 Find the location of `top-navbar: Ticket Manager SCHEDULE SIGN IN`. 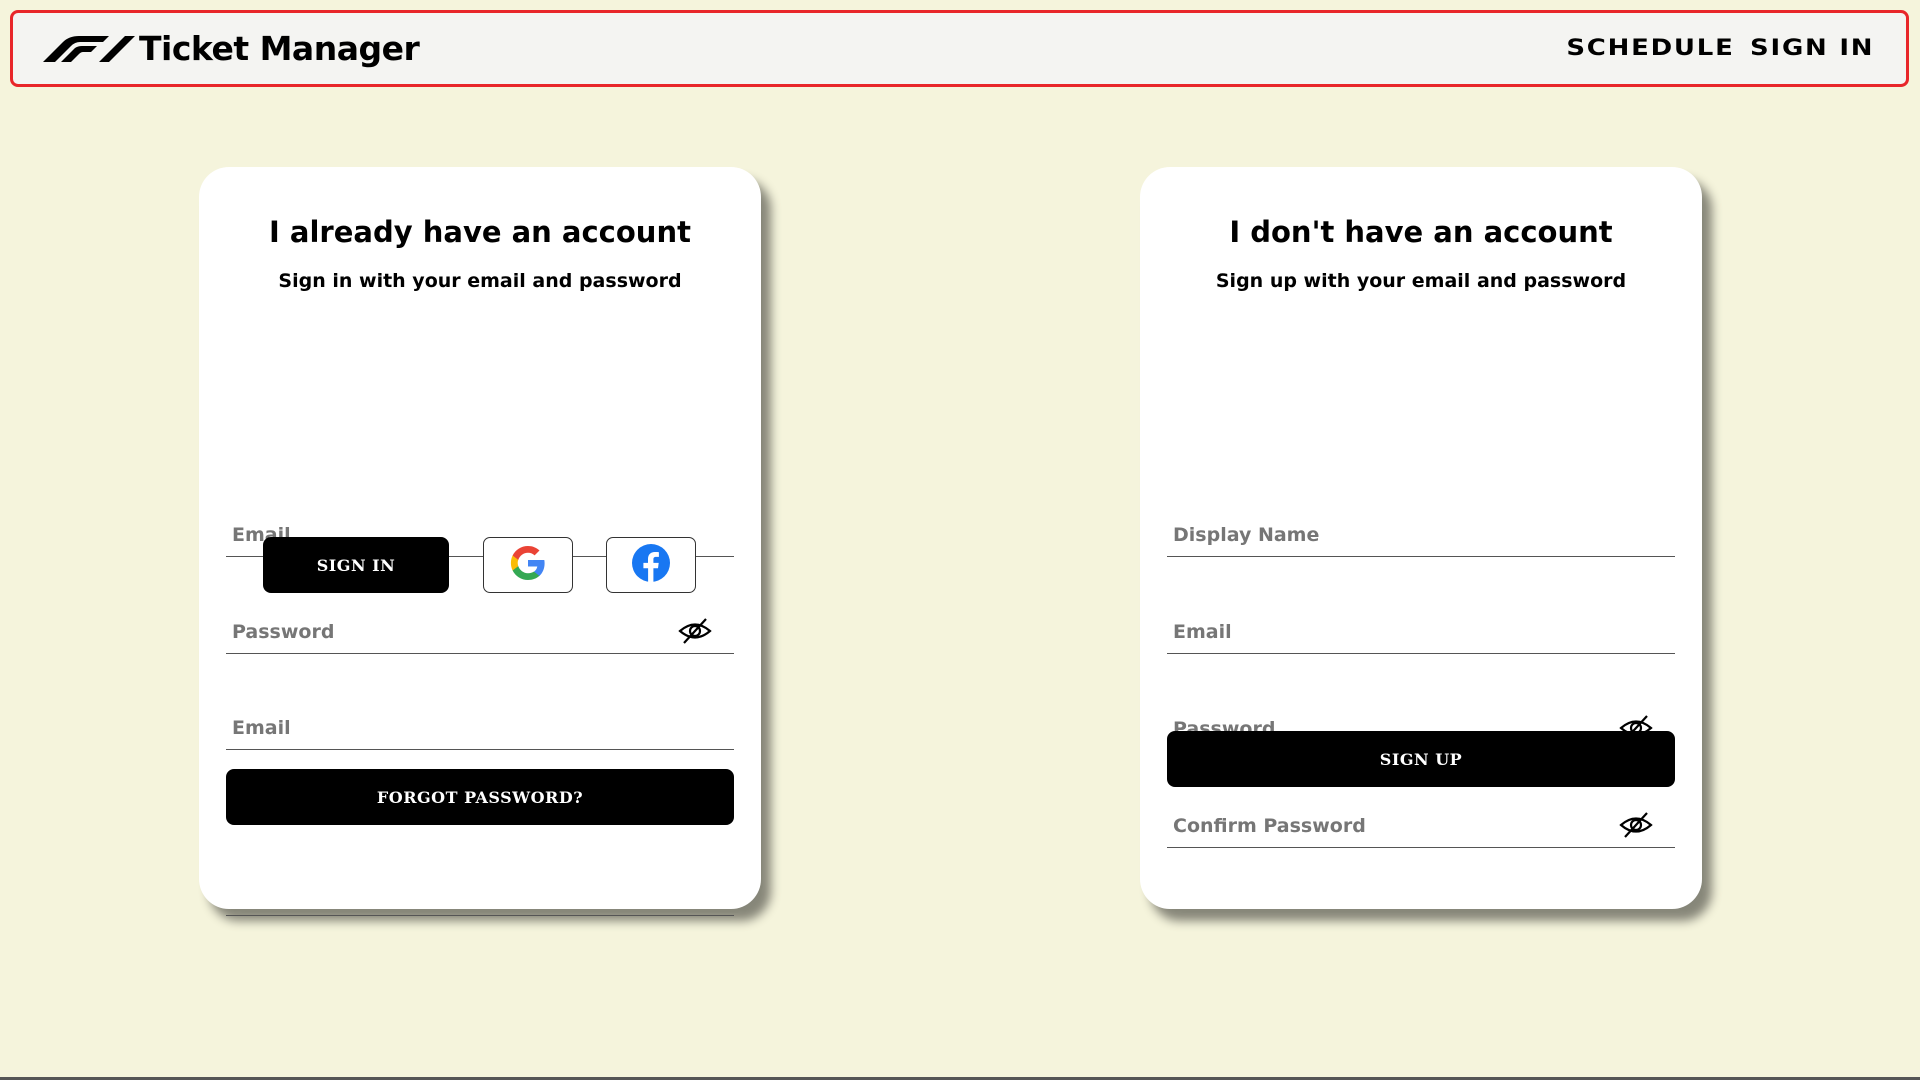

top-navbar: Ticket Manager SCHEDULE SIGN IN is located at coordinates (959, 48).